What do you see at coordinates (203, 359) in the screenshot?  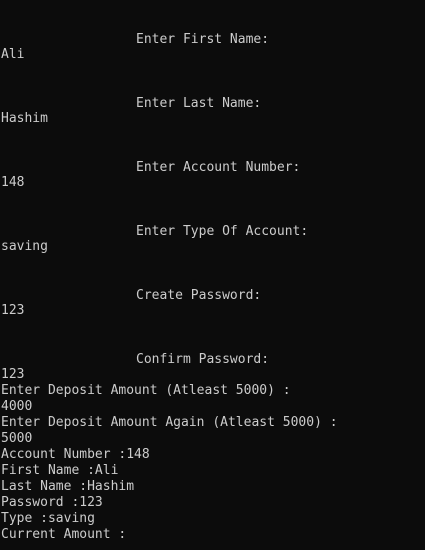 I see `prompt-confirm-password: Confirm Password:` at bounding box center [203, 359].